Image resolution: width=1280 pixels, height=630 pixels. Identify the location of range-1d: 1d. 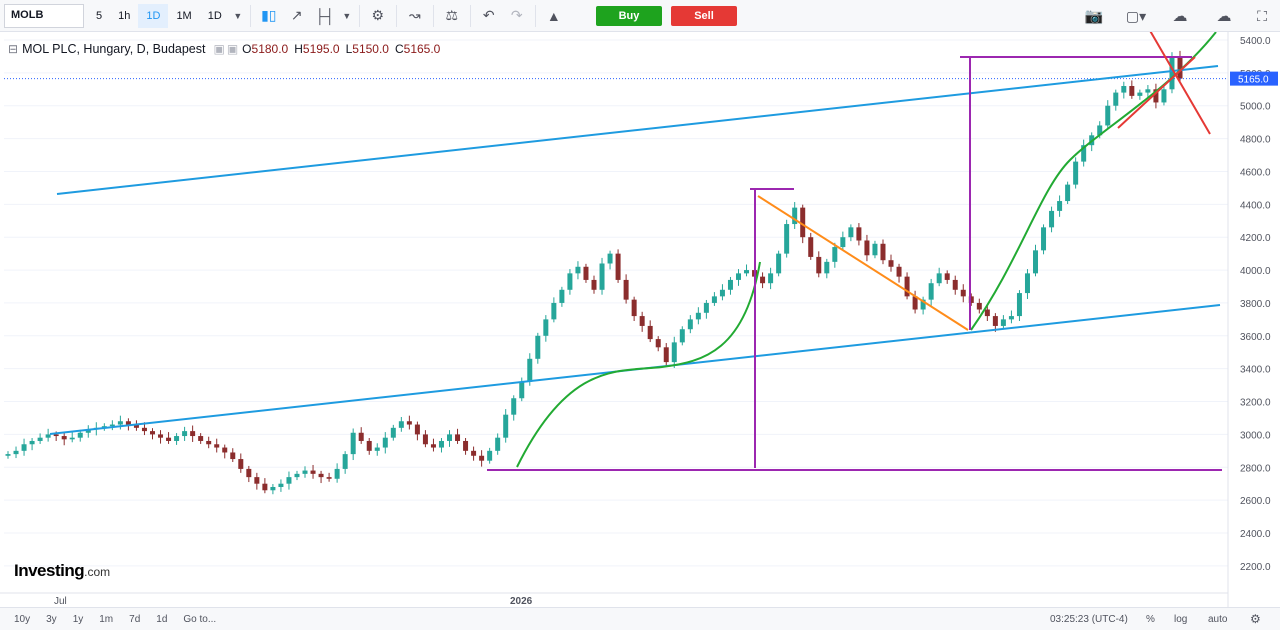
(161, 619).